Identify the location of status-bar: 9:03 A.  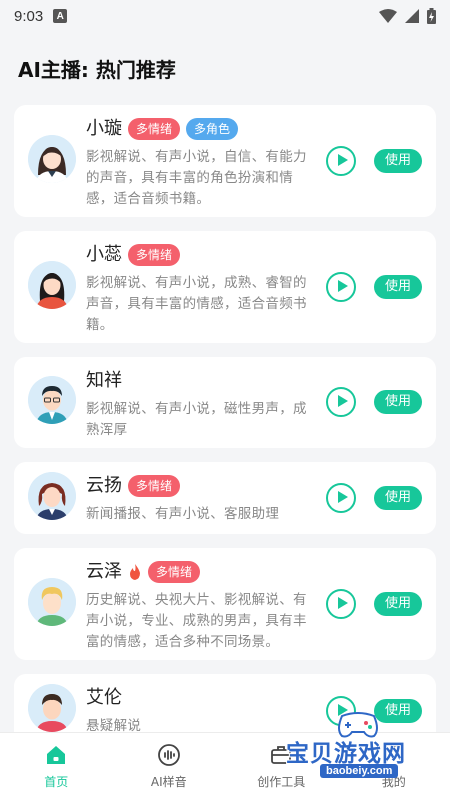
(225, 16).